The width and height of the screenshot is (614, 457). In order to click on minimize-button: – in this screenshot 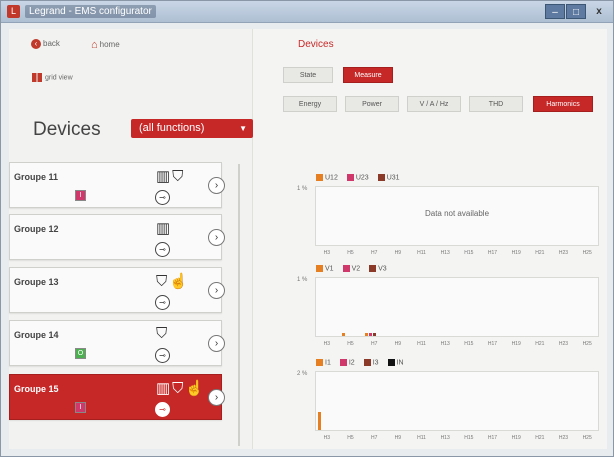, I will do `click(555, 11)`.